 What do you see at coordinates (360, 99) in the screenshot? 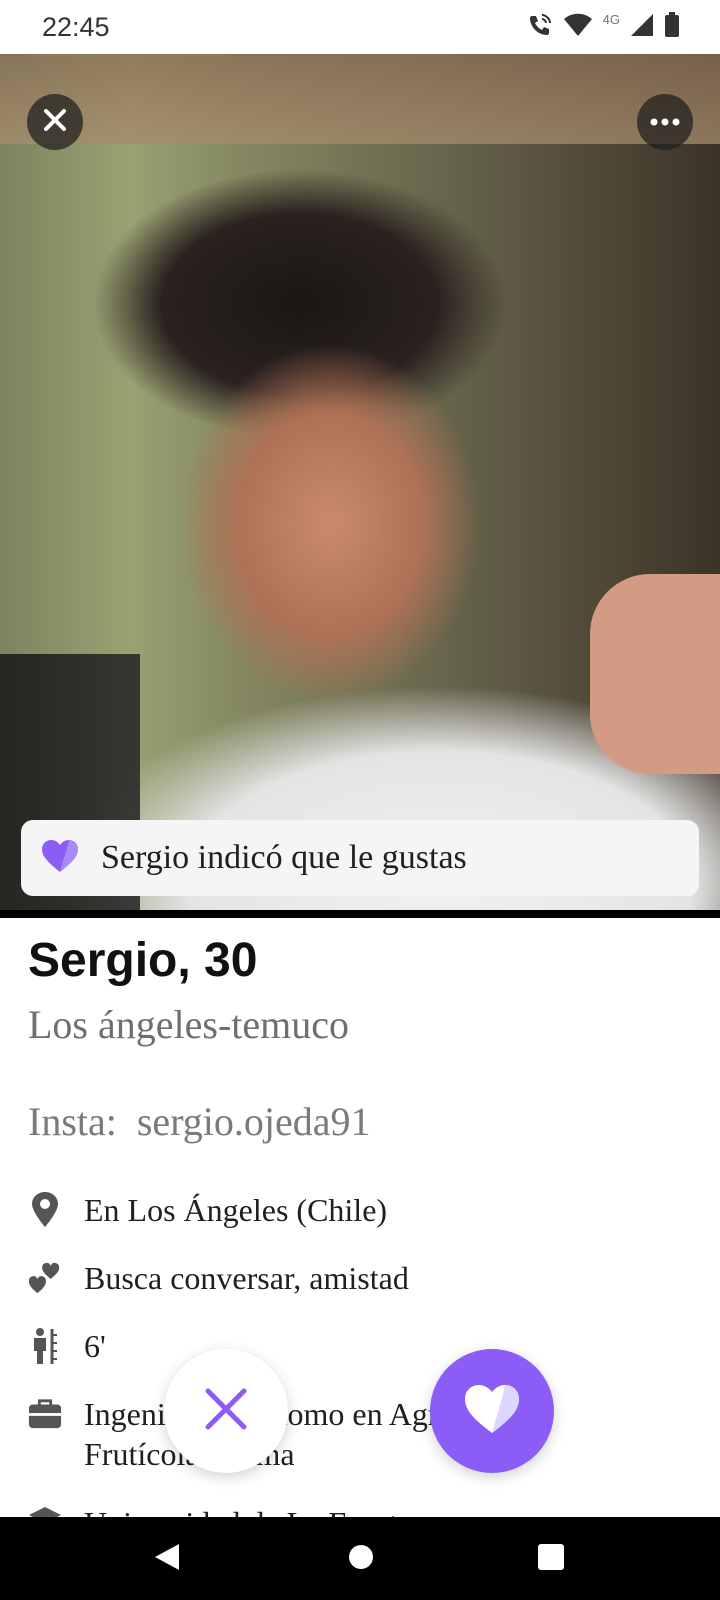
I see `photo-background` at bounding box center [360, 99].